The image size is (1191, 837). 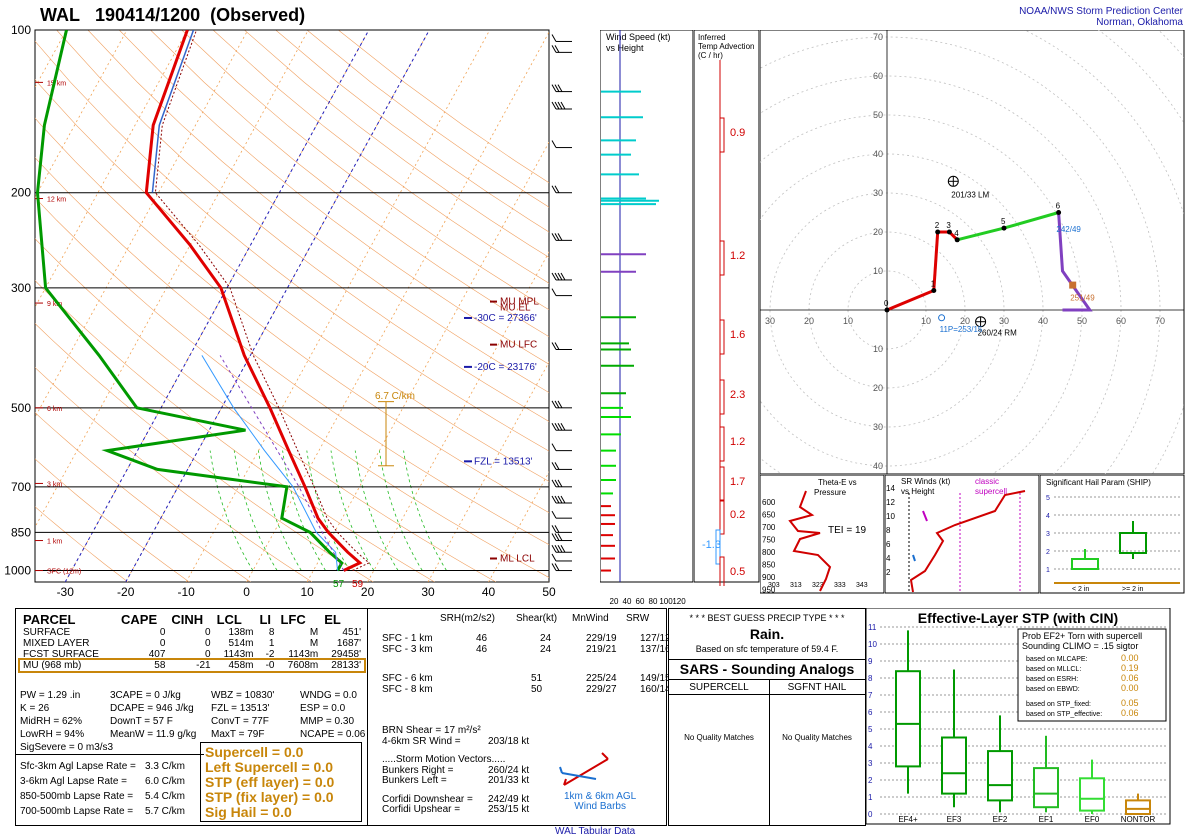 What do you see at coordinates (987, 481) in the screenshot?
I see `sr-classic-label: classic` at bounding box center [987, 481].